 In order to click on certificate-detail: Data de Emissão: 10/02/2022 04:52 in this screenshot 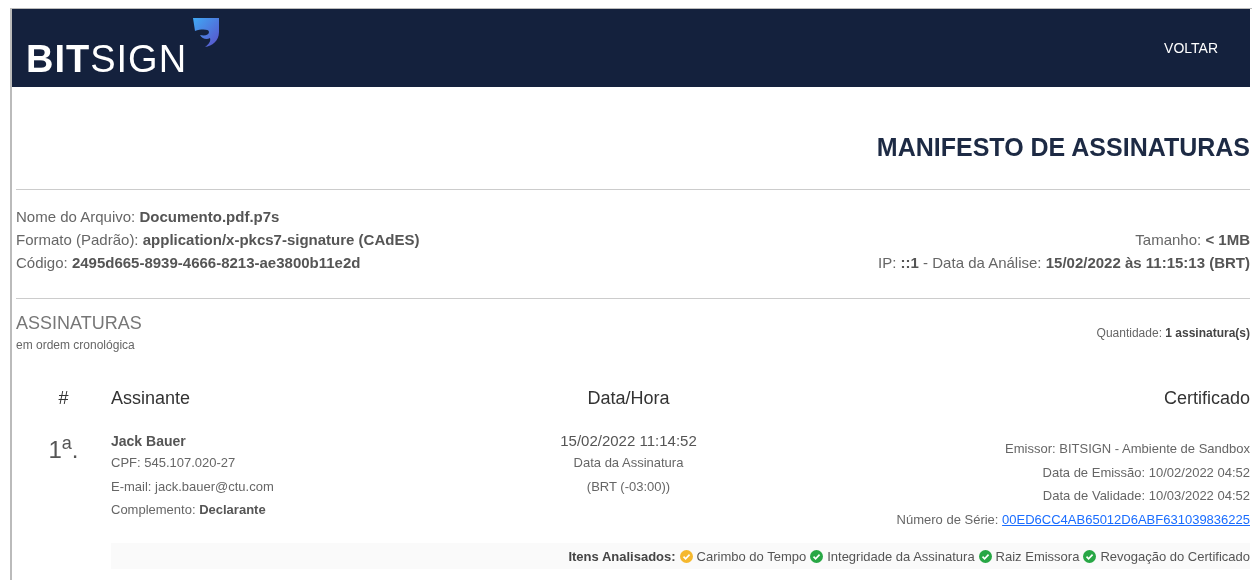, I will do `click(1146, 472)`.